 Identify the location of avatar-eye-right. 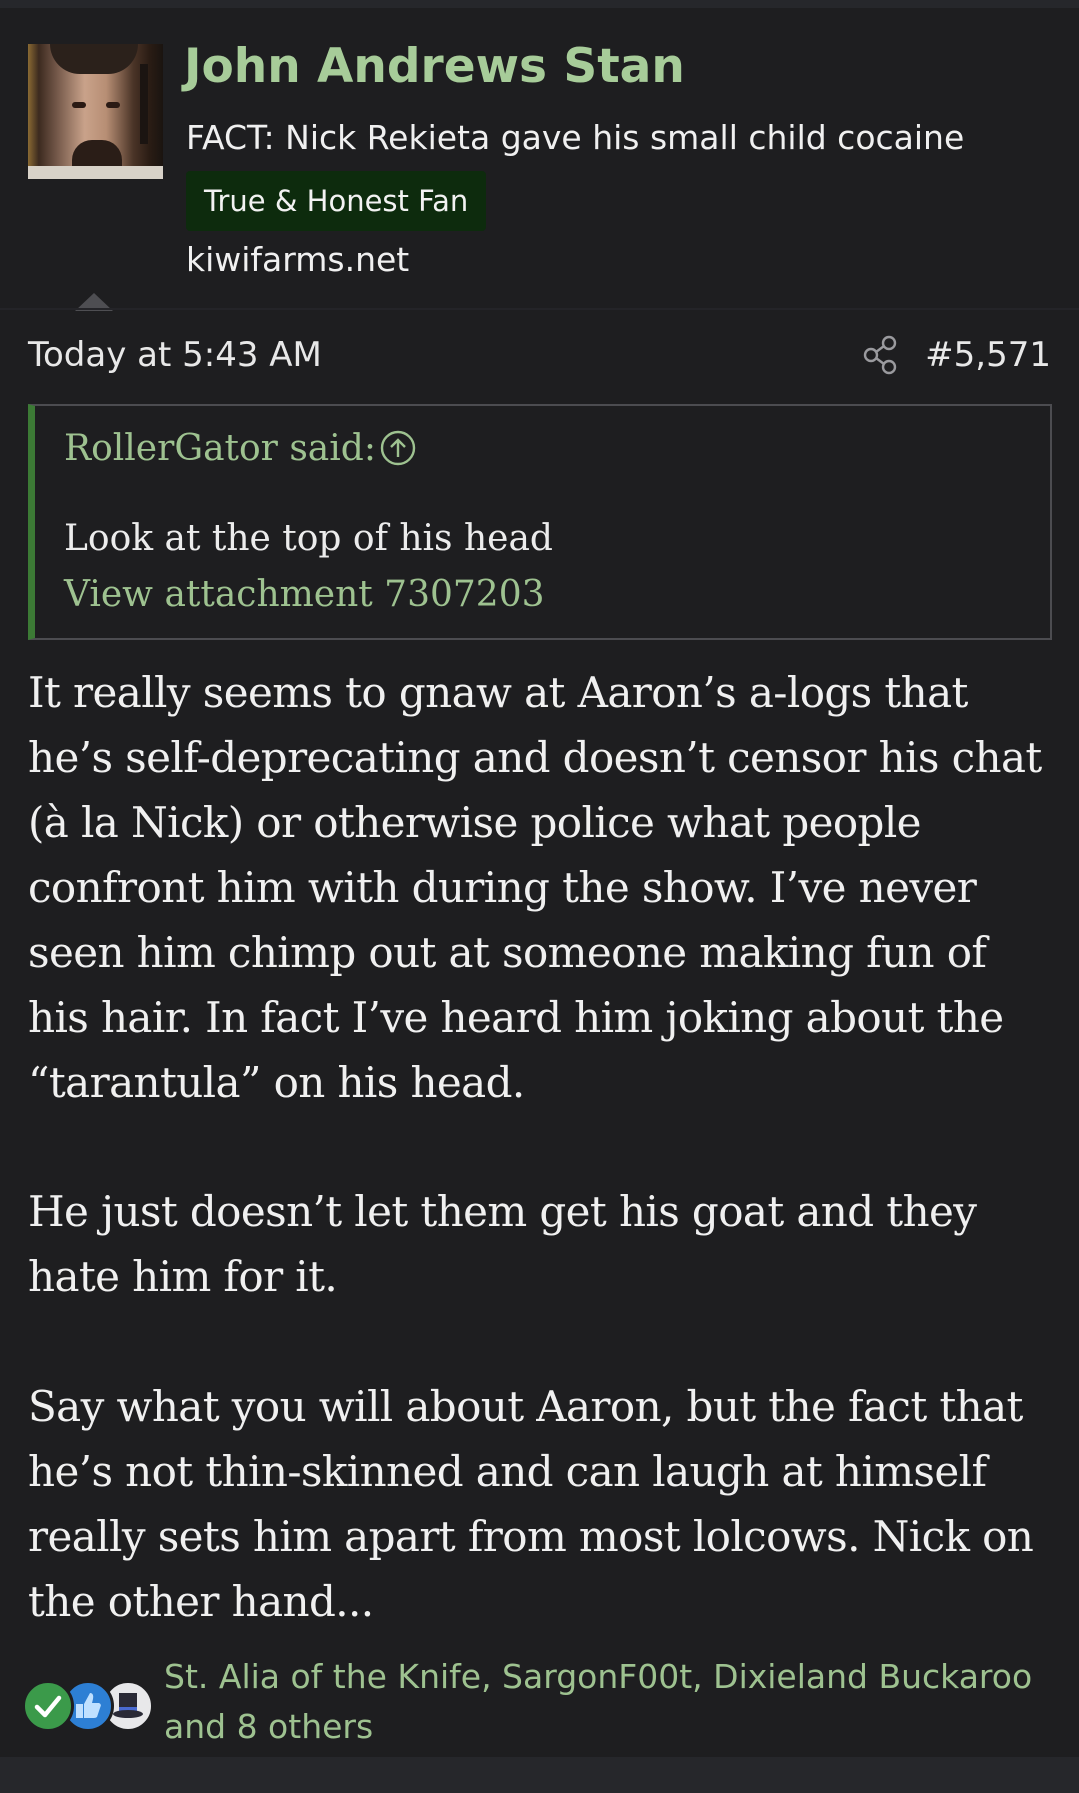
(113, 105).